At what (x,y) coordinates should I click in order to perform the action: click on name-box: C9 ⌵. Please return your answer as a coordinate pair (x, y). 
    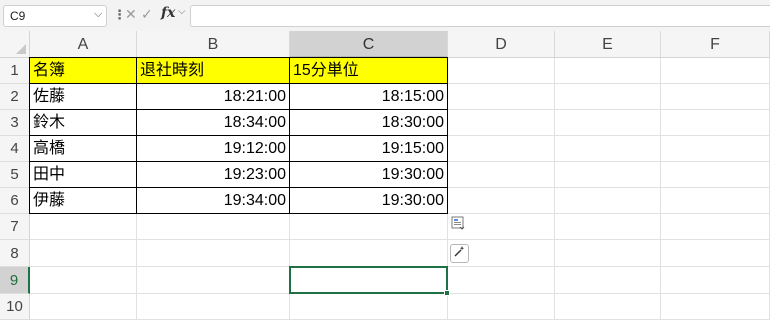
    Looking at the image, I should click on (55, 16).